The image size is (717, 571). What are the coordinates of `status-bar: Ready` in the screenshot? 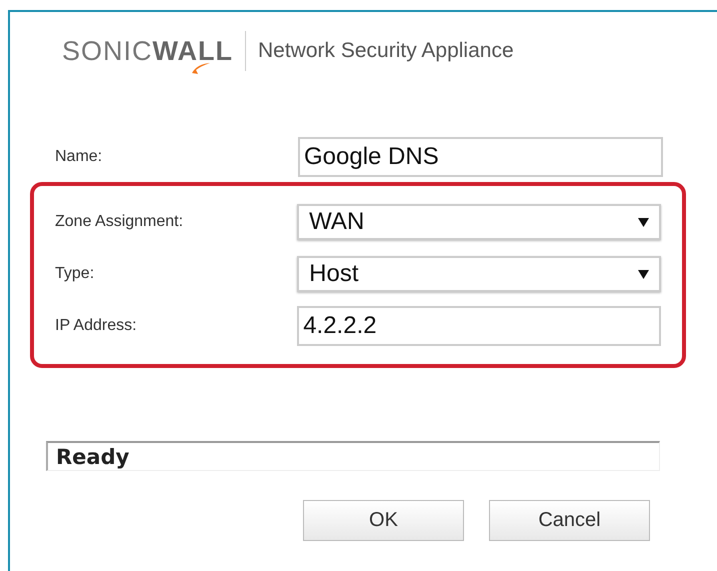 It's located at (353, 456).